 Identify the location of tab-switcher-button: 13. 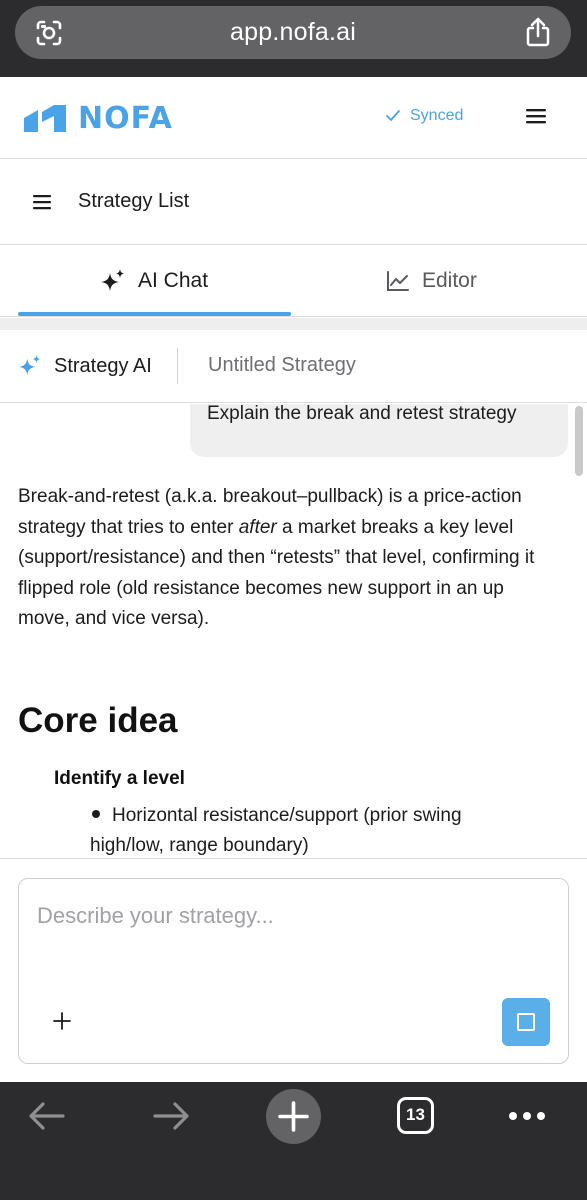
(415, 1115).